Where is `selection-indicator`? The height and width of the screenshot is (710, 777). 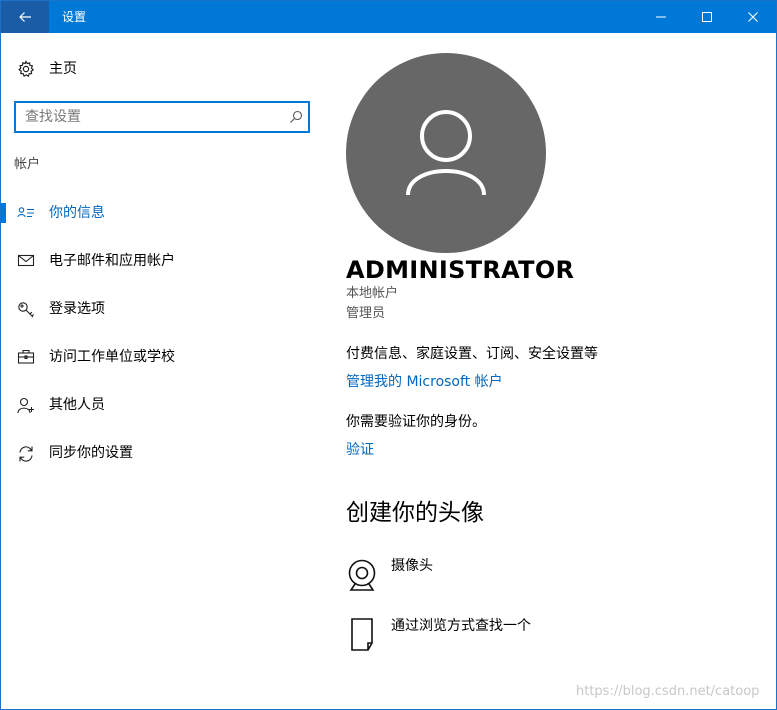 selection-indicator is located at coordinates (3, 213).